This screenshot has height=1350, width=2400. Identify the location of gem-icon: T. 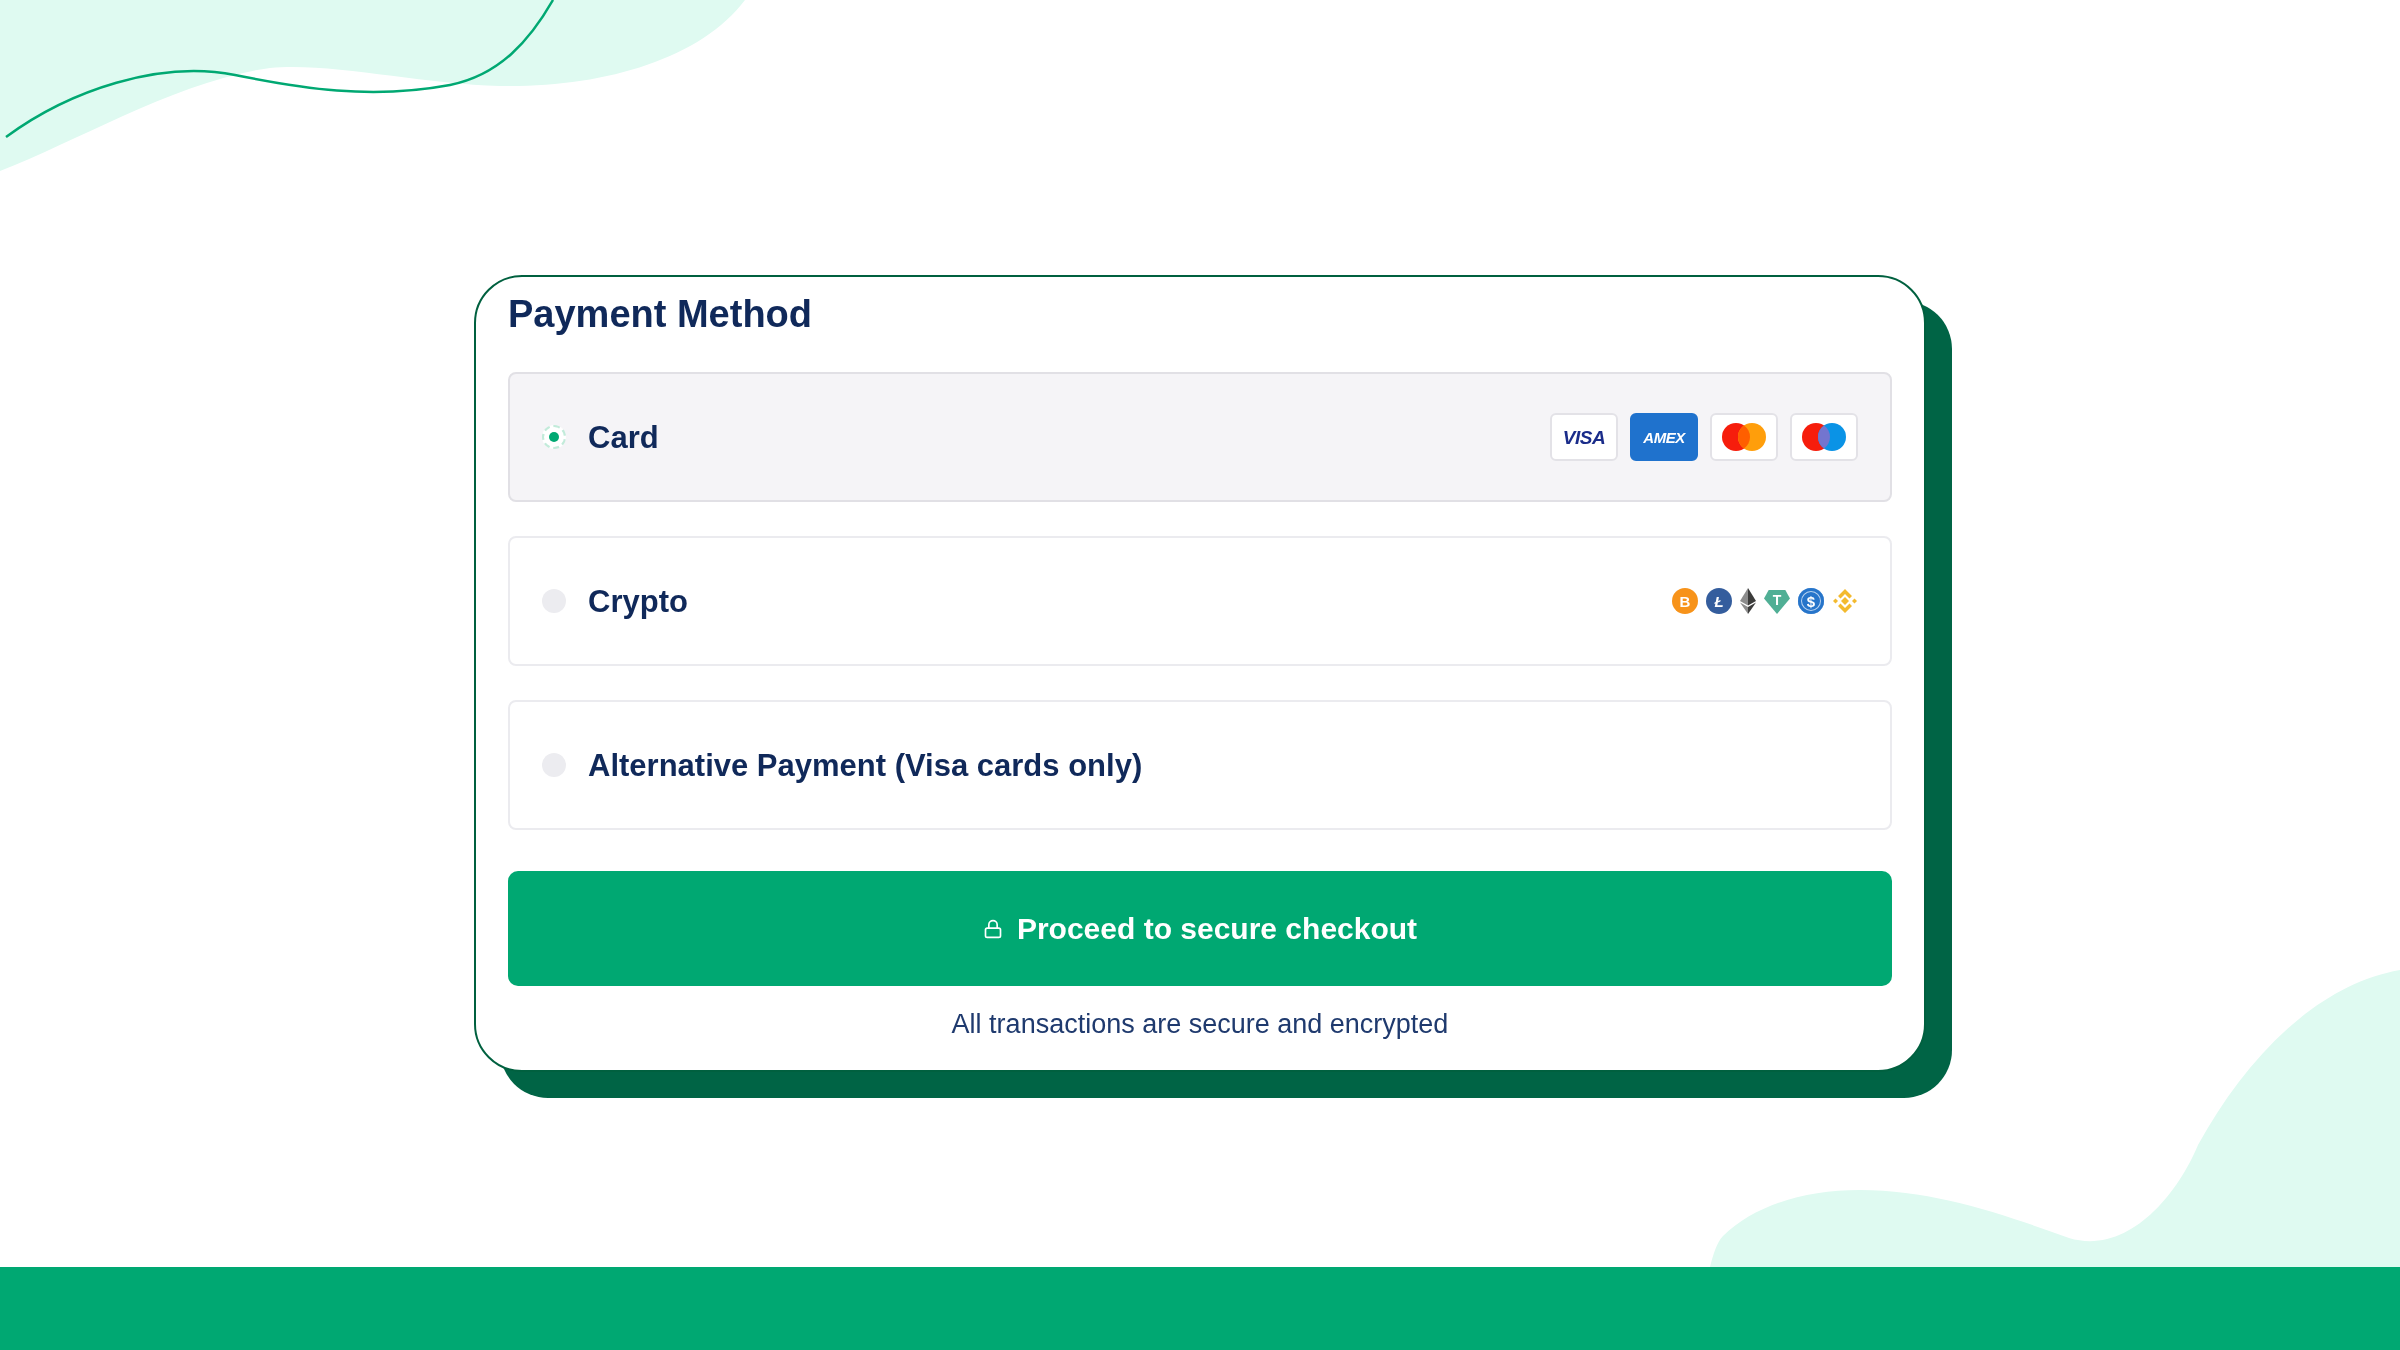
(1777, 601).